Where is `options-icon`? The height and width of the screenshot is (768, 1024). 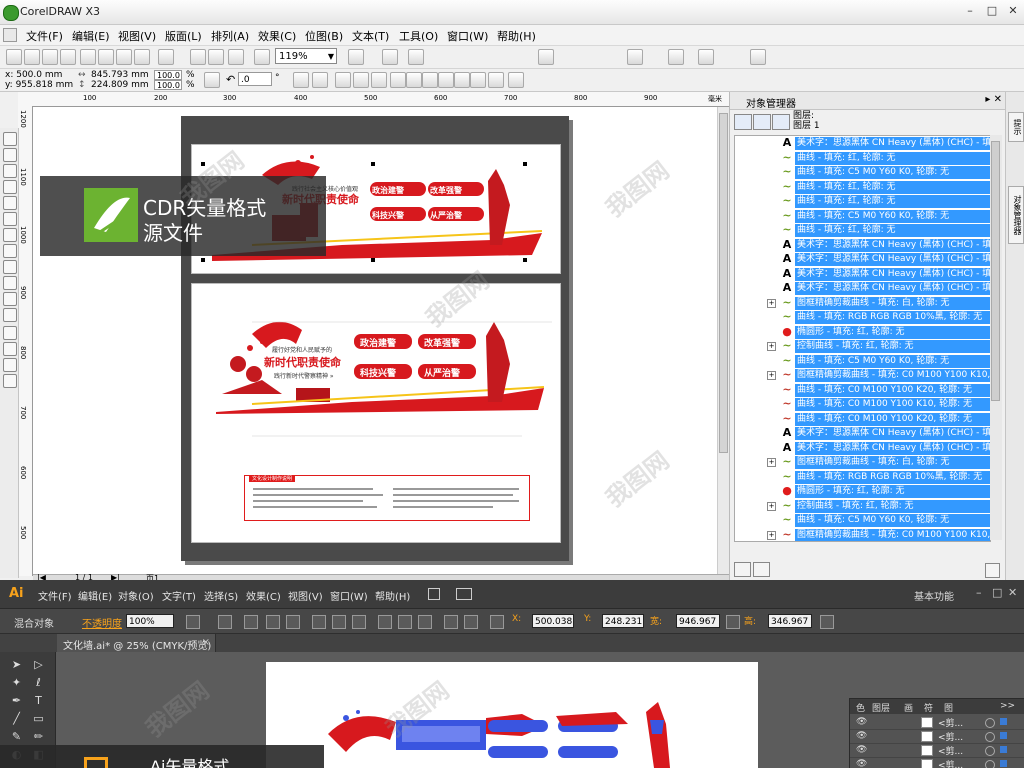 options-icon is located at coordinates (390, 57).